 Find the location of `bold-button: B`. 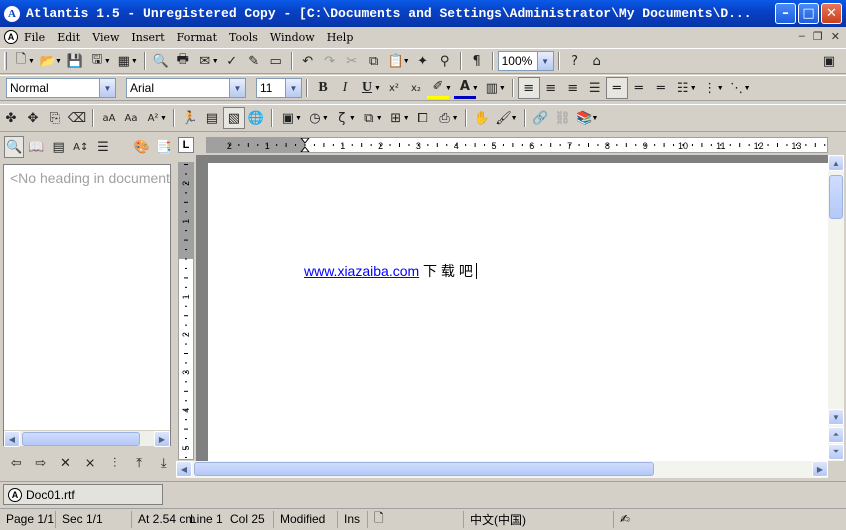

bold-button: B is located at coordinates (323, 88).